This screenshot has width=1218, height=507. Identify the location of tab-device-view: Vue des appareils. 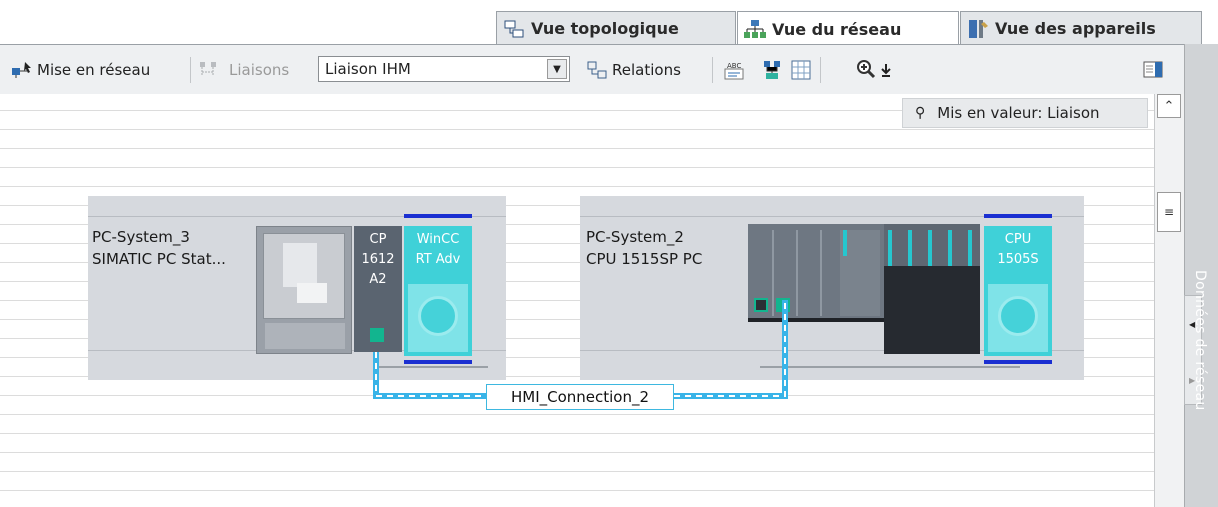
(1081, 28).